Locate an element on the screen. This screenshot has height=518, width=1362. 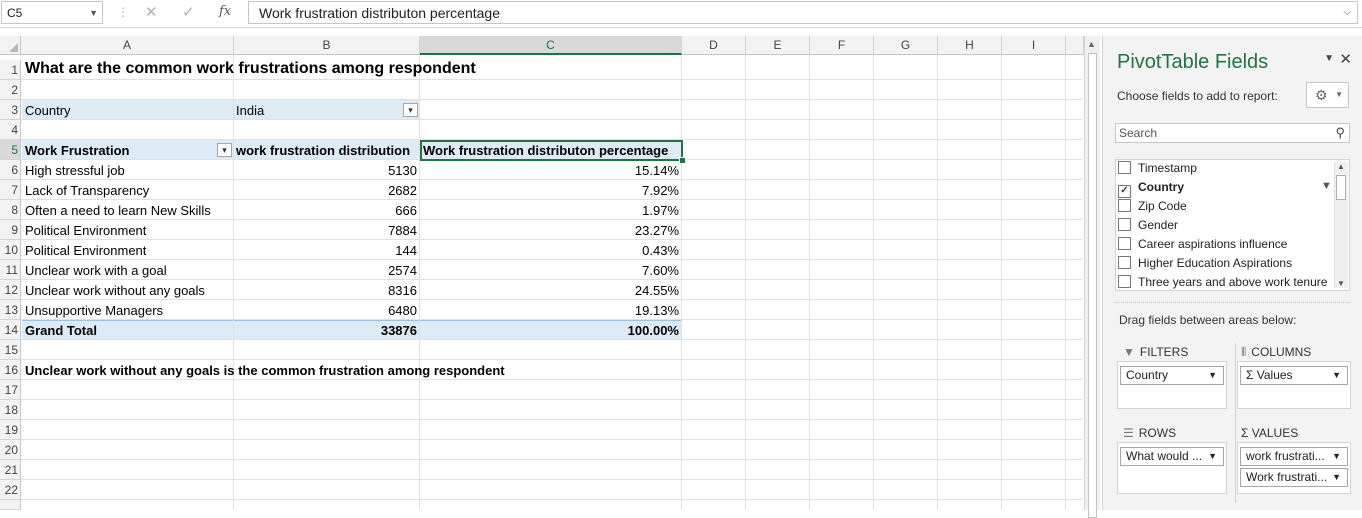
column-header-c: C is located at coordinates (551, 45).